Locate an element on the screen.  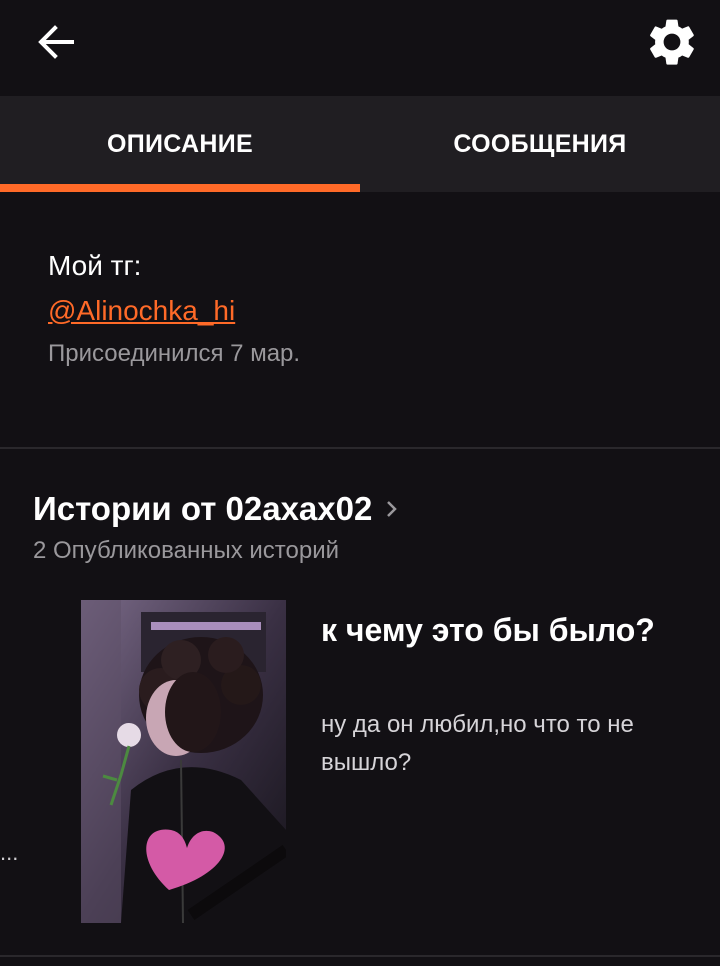
back-button is located at coordinates (56, 42).